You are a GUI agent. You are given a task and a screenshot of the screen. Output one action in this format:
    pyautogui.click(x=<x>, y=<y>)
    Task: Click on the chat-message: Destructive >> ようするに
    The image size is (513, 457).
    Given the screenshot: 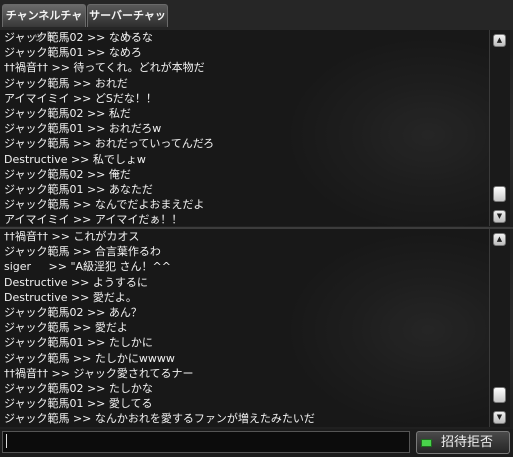 What is the action you would take?
    pyautogui.click(x=76, y=282)
    